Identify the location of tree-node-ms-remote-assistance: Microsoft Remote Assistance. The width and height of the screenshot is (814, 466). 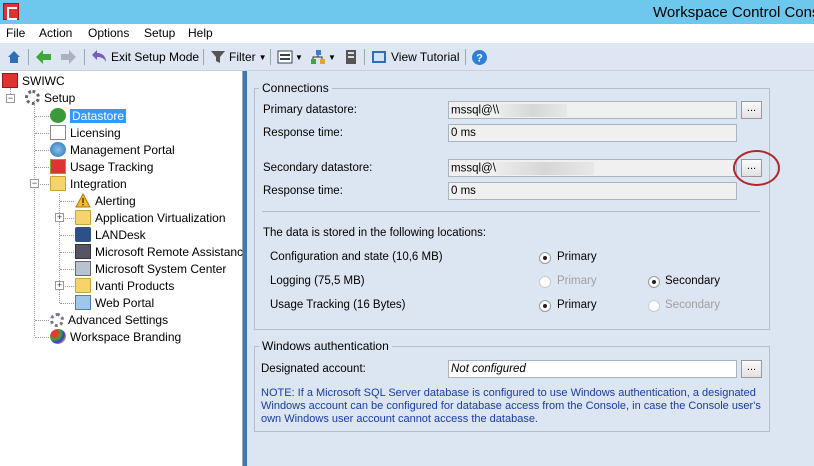
(162, 251).